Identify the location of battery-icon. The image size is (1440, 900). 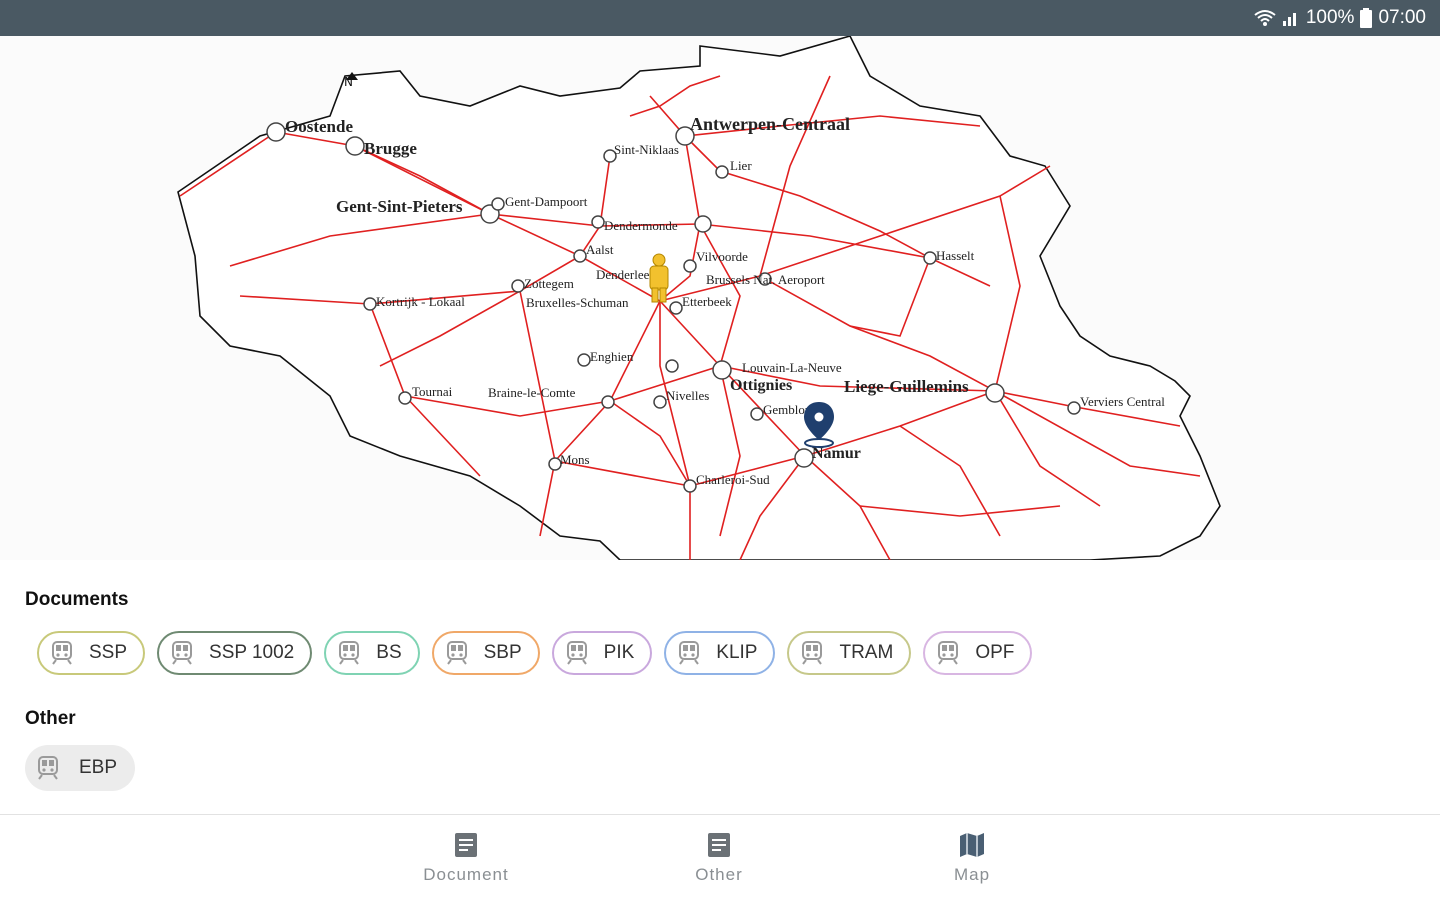
(1366, 18).